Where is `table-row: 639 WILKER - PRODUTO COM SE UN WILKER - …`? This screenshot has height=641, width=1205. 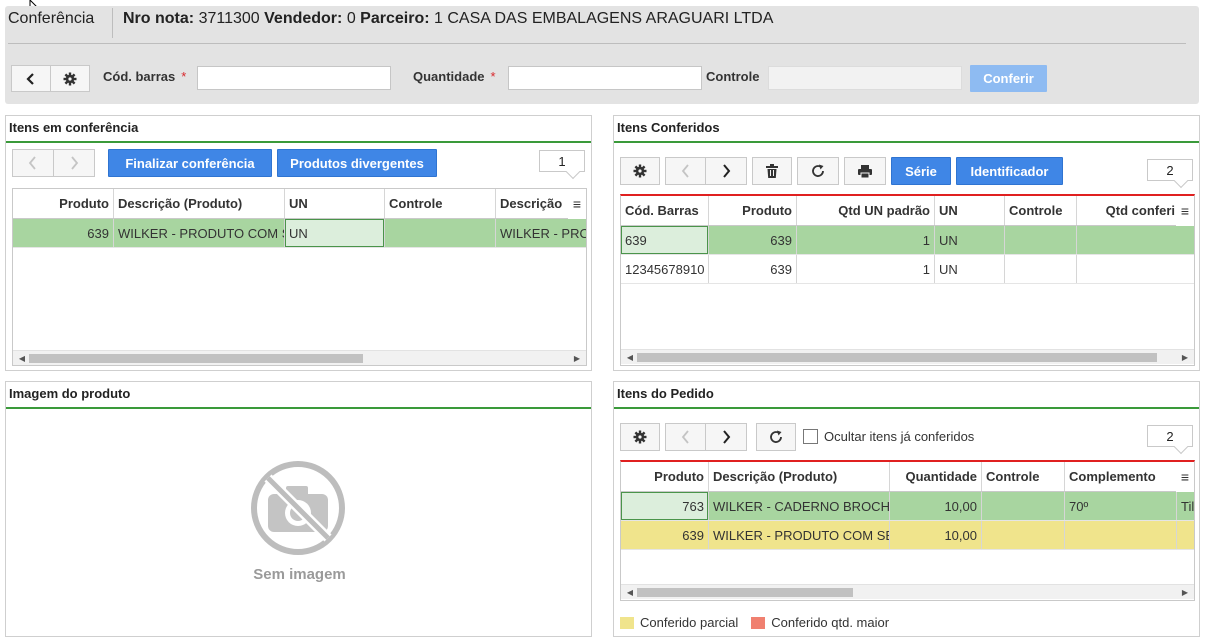 table-row: 639 WILKER - PRODUTO COM SE UN WILKER - … is located at coordinates (299, 233).